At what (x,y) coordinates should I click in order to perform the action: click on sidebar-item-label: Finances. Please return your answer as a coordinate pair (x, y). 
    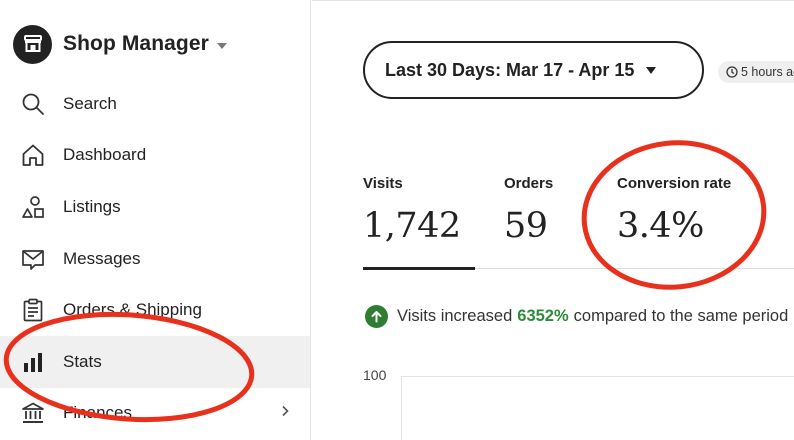
    Looking at the image, I should click on (97, 413).